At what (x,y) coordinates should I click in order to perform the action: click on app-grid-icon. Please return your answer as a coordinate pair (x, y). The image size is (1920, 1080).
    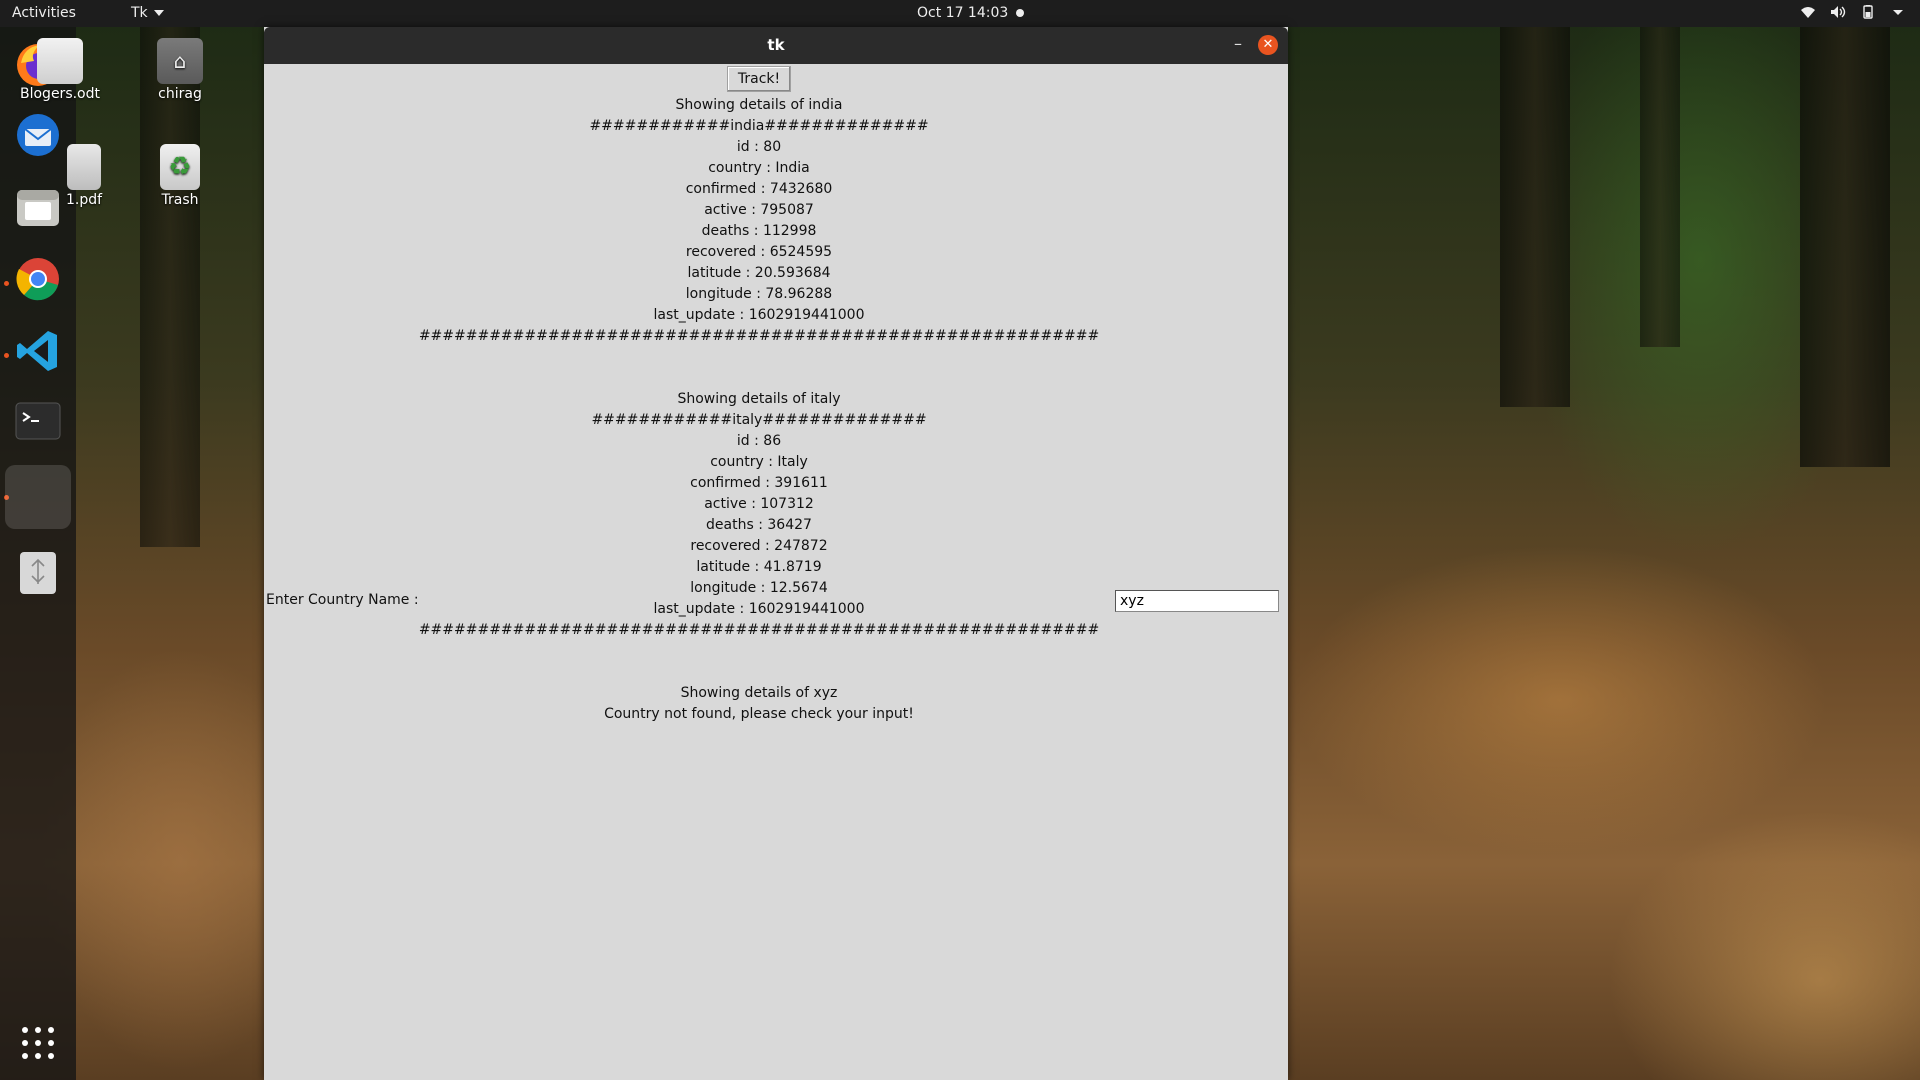
    Looking at the image, I should click on (38, 1043).